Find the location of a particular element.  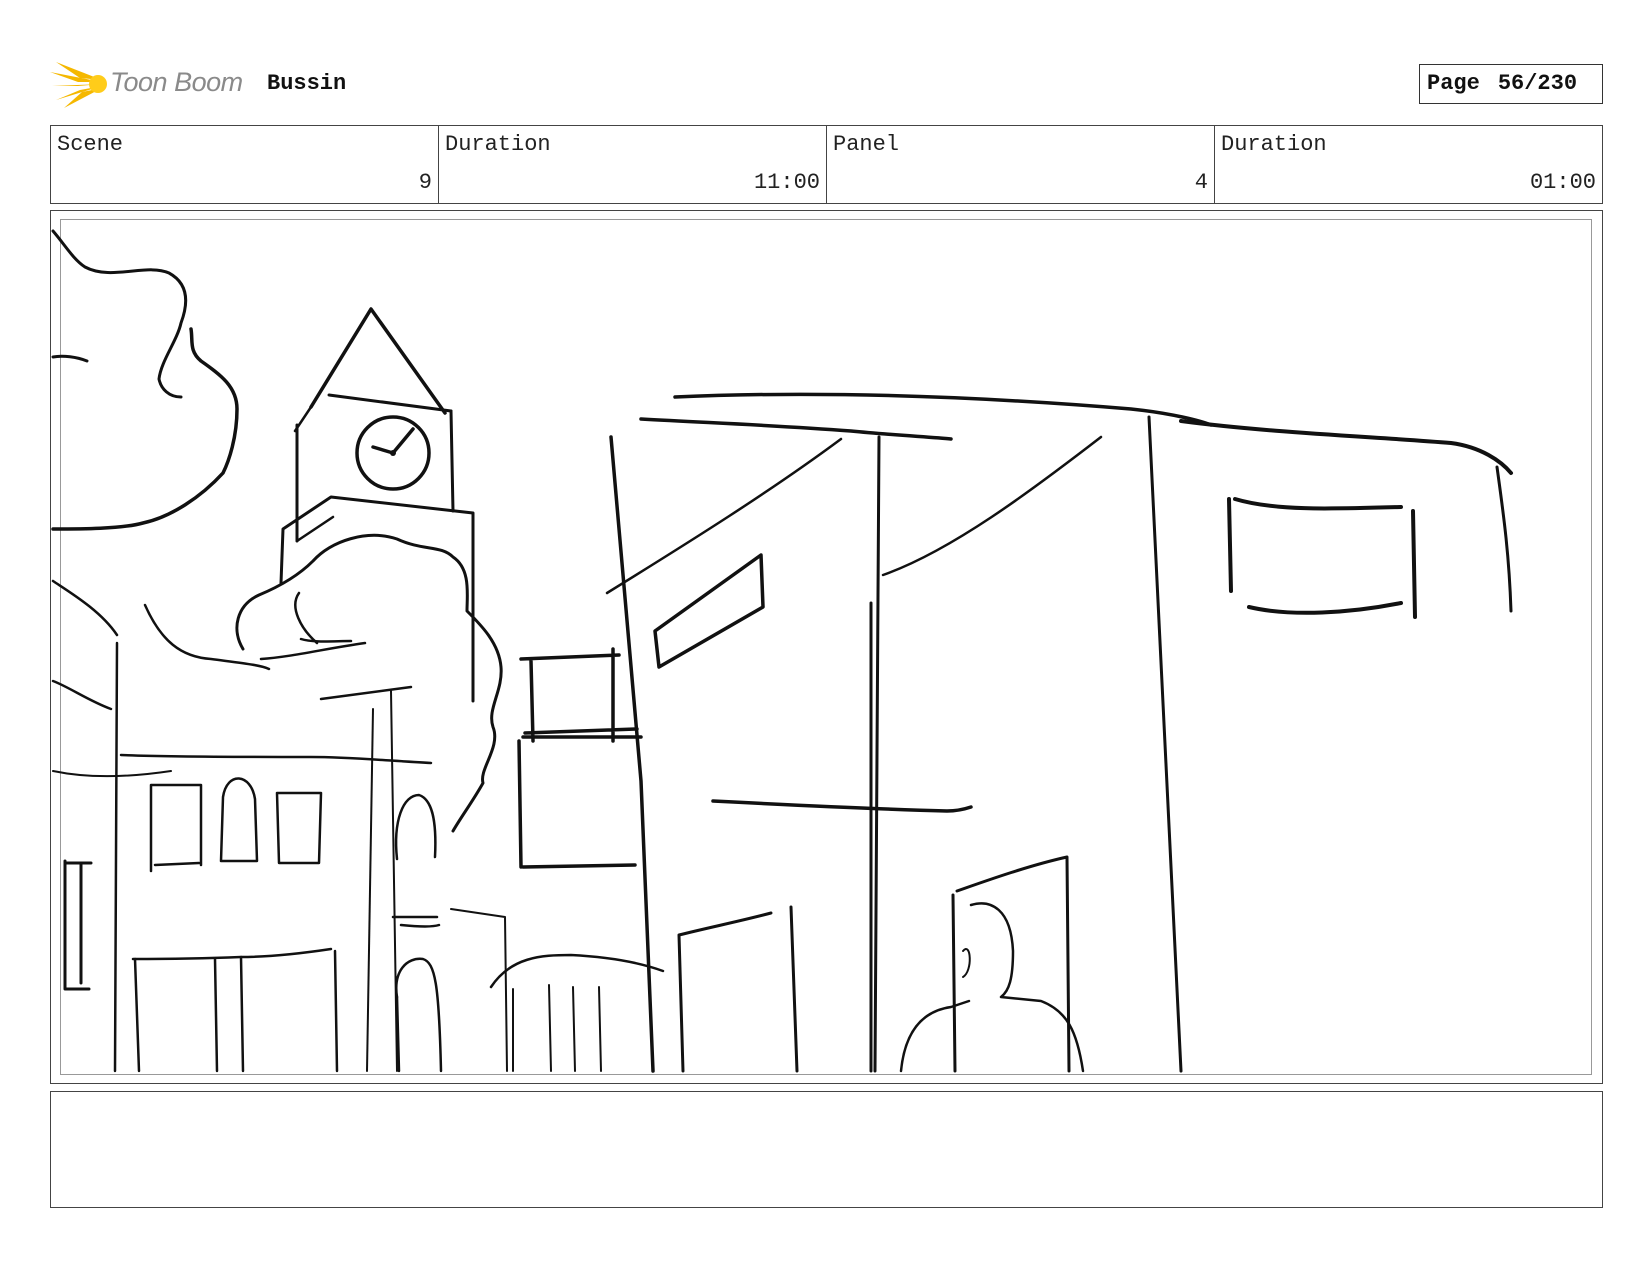

page-number: 56/230 is located at coordinates (1537, 83).